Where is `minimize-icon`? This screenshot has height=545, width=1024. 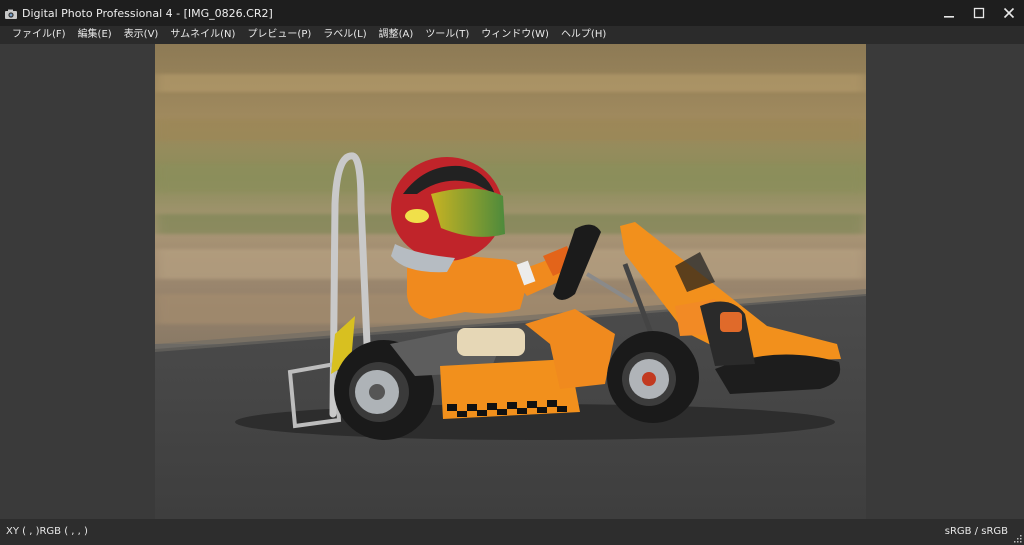
minimize-icon is located at coordinates (949, 17).